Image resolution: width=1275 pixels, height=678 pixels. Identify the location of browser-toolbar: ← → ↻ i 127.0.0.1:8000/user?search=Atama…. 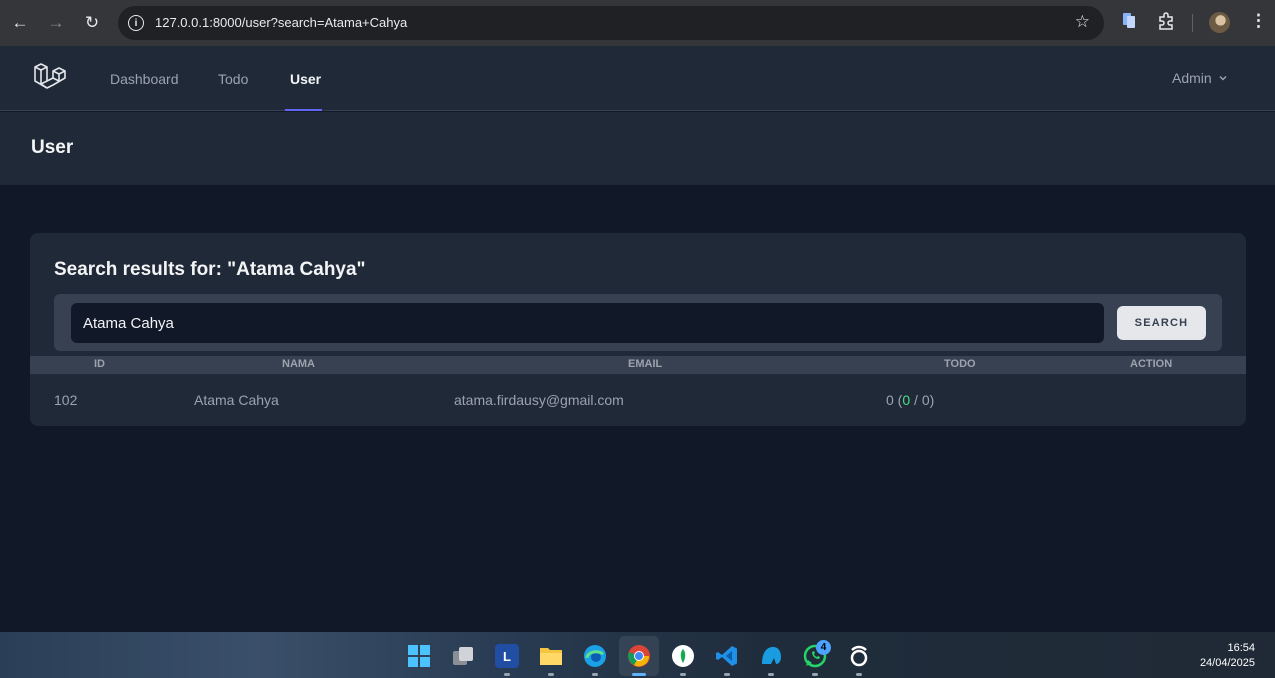
(637, 23).